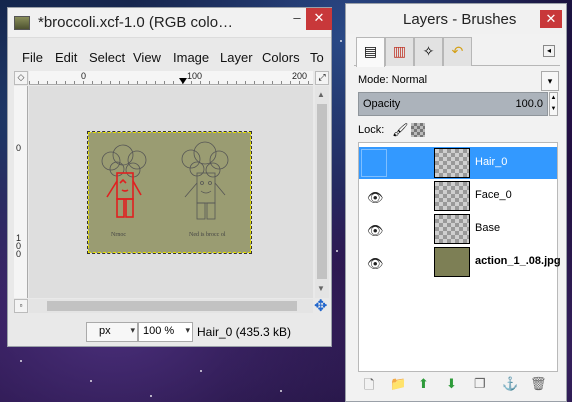 Image resolution: width=572 pixels, height=402 pixels. Describe the element at coordinates (105, 331) in the screenshot. I see `unit-value: px` at that location.